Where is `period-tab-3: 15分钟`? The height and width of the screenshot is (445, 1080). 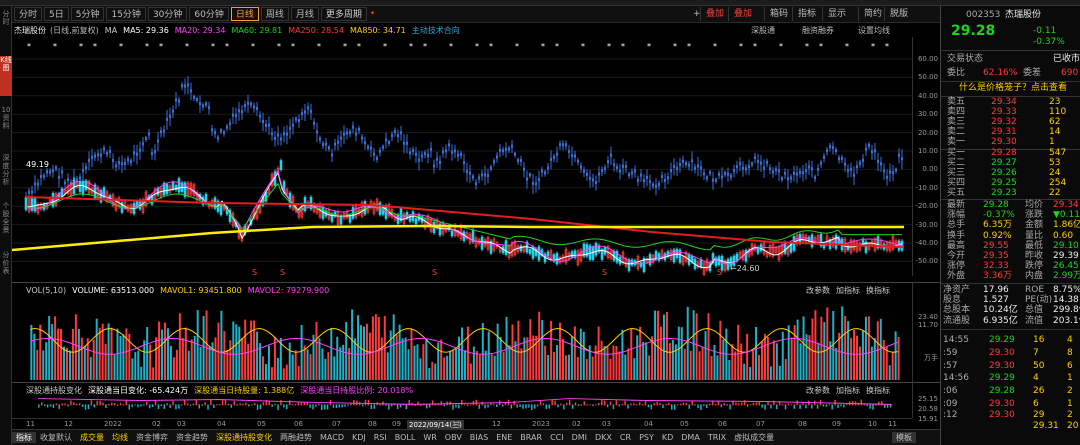 period-tab-3: 15分钟 is located at coordinates (126, 14).